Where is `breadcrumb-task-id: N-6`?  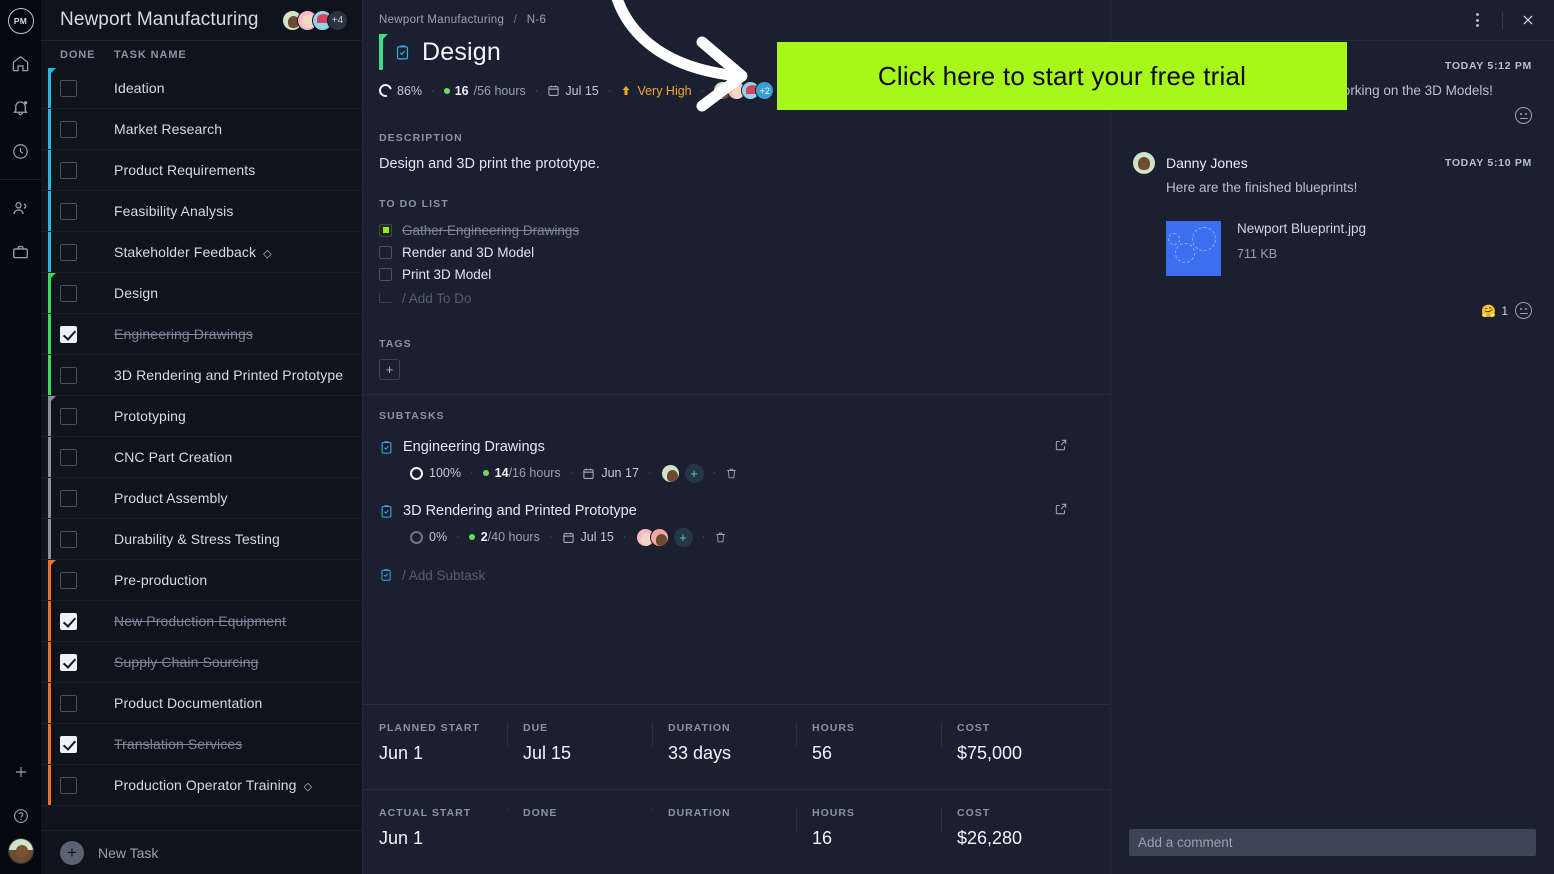 breadcrumb-task-id: N-6 is located at coordinates (536, 20).